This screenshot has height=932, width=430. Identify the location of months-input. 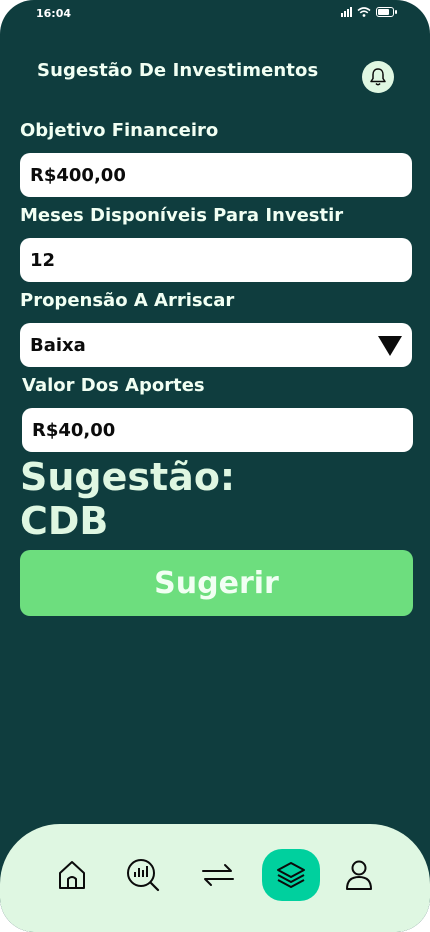
(221, 260).